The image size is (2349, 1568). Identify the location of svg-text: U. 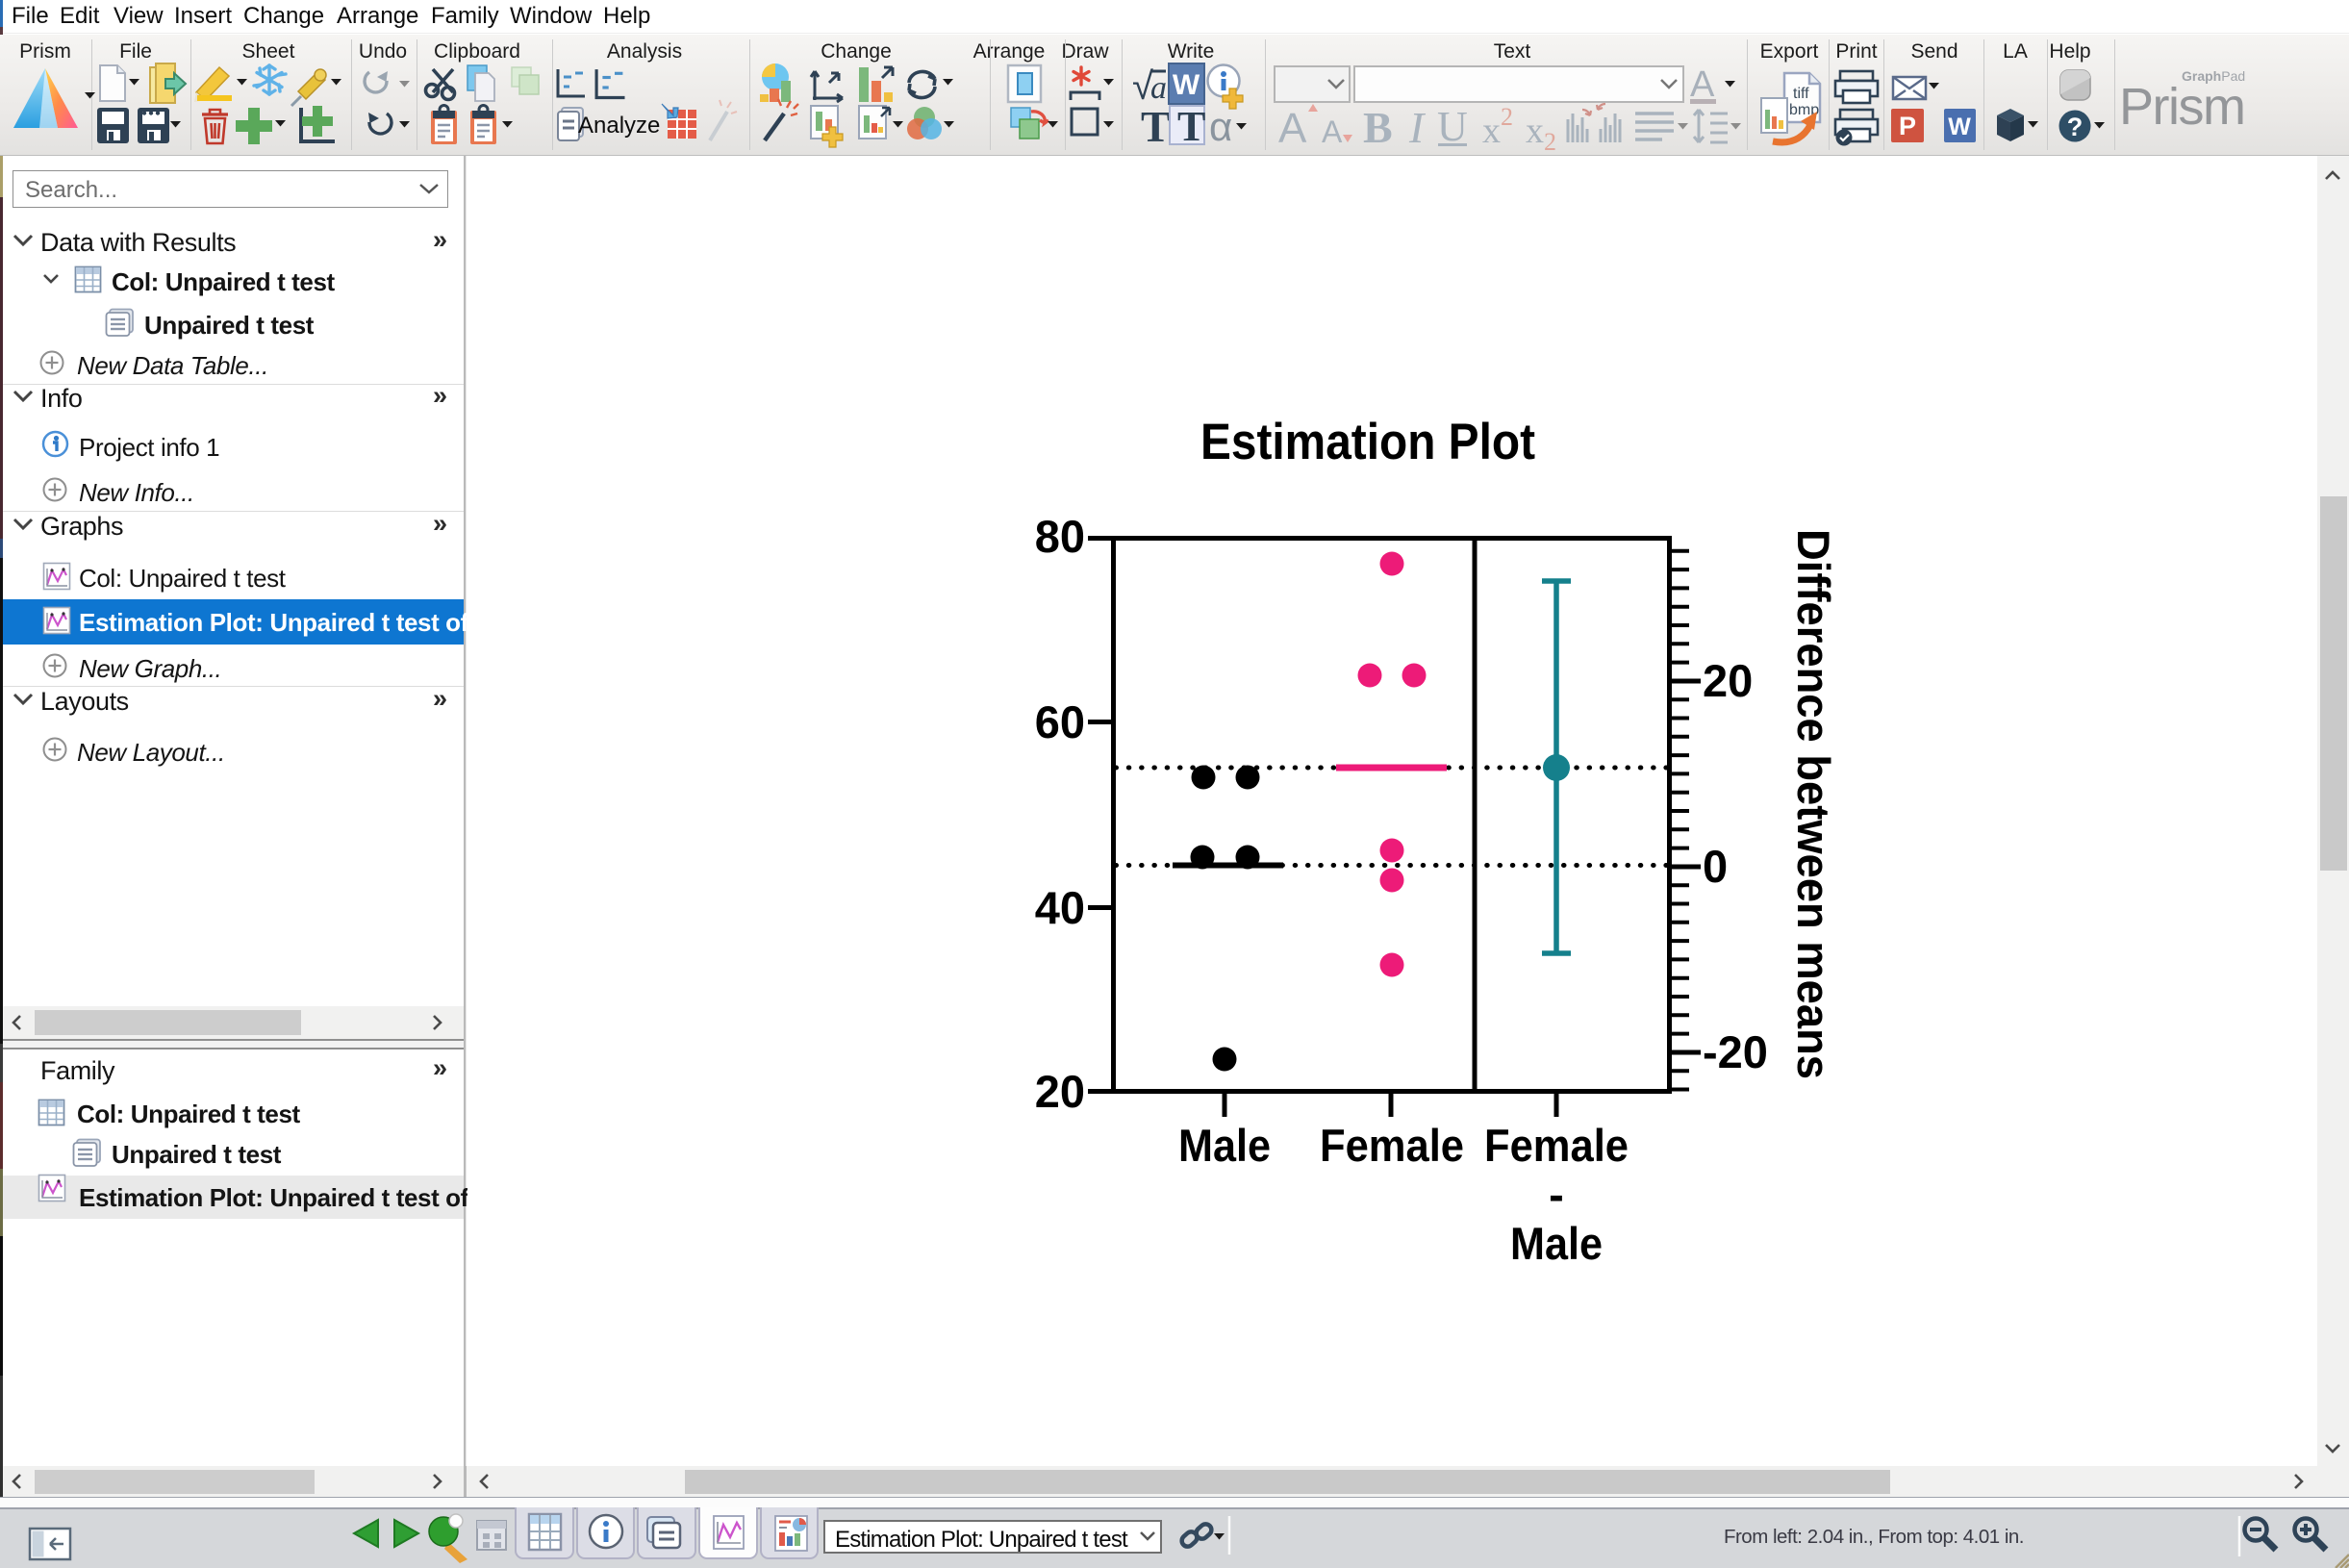
(1453, 126).